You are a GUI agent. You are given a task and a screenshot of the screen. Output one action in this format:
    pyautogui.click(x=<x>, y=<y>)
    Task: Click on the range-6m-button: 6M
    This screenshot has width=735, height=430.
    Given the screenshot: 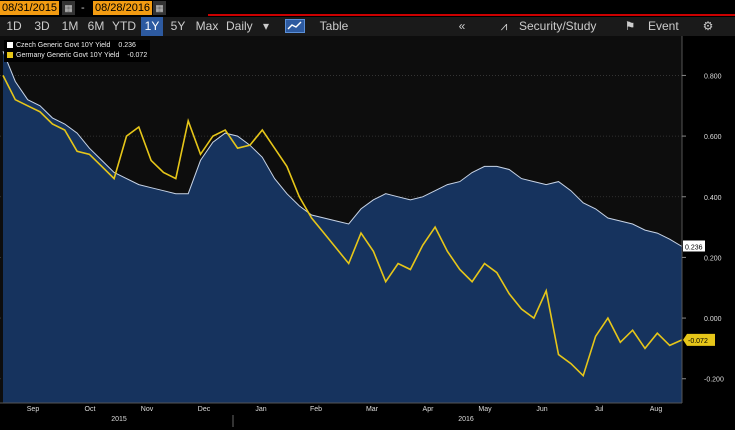 What is the action you would take?
    pyautogui.click(x=96, y=26)
    